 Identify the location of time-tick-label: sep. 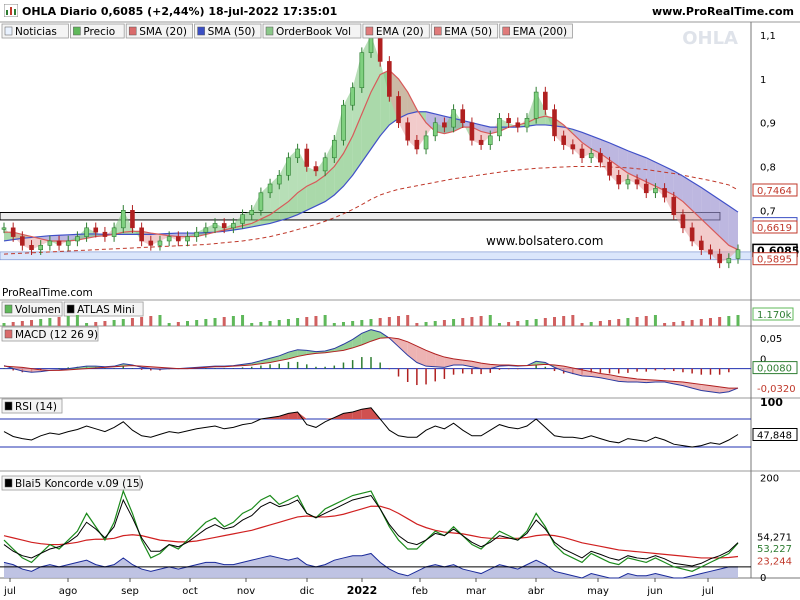
(130, 591).